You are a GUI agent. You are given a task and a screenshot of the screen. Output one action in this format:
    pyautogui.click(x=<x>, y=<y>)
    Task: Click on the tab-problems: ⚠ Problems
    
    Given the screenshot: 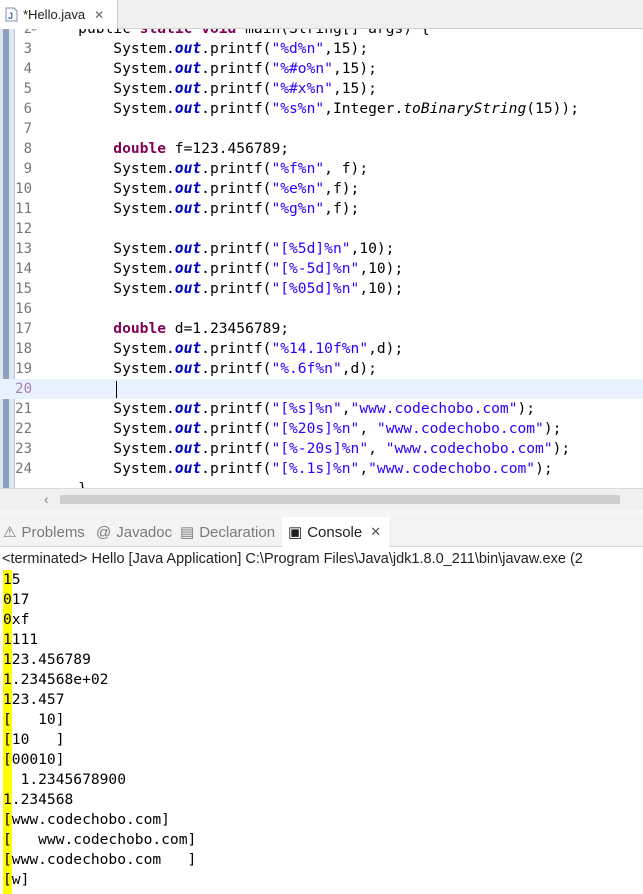 What is the action you would take?
    pyautogui.click(x=47, y=532)
    